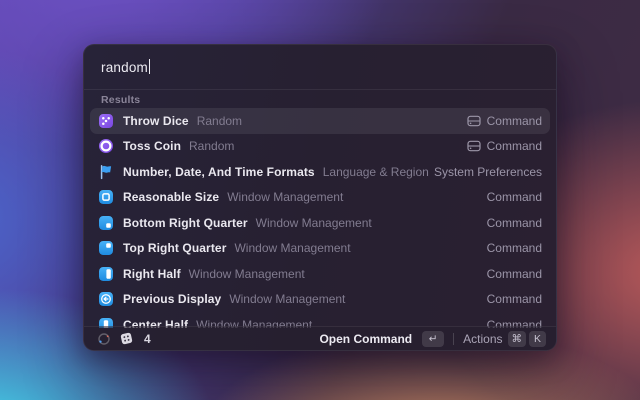 The height and width of the screenshot is (400, 640). I want to click on status-ring-icon, so click(104, 339).